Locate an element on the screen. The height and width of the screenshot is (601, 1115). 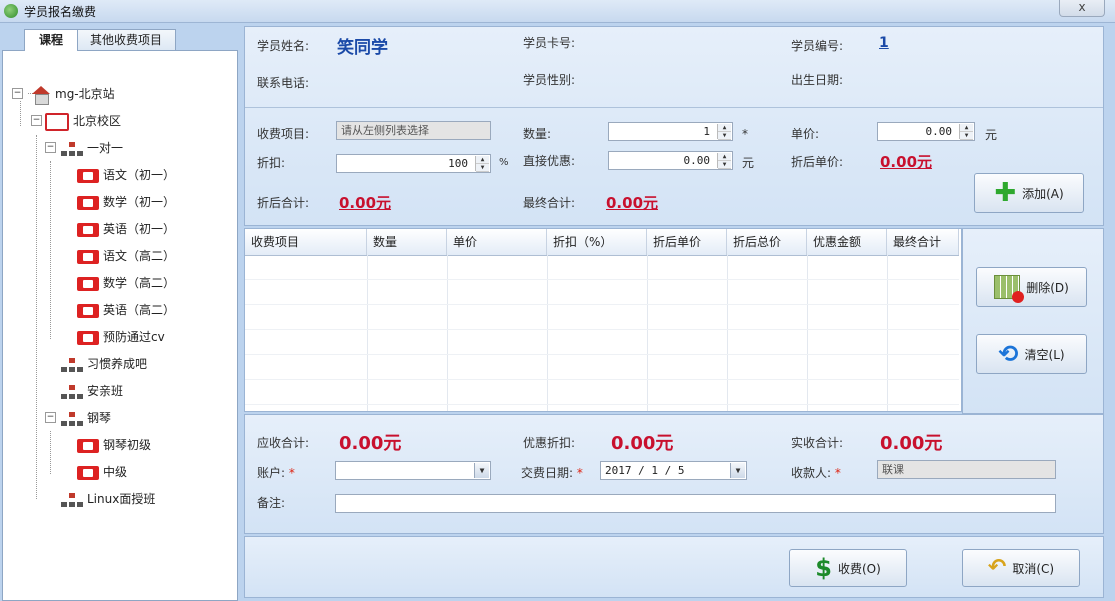
tree-course-item: 英语（初一） is located at coordinates (126, 229).